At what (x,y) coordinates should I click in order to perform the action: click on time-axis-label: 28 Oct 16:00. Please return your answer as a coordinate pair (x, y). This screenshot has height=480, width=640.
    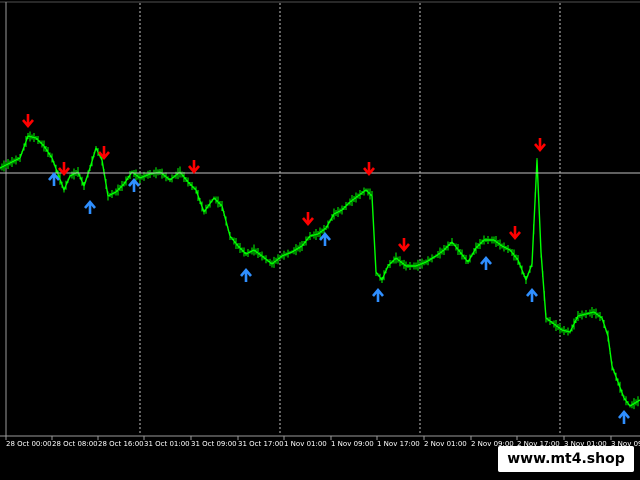
    Looking at the image, I should click on (121, 444).